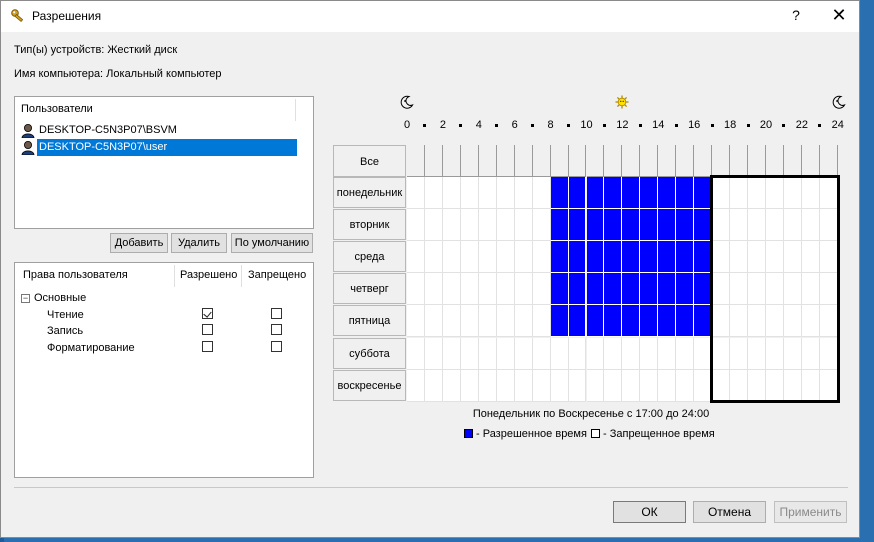  What do you see at coordinates (649, 512) in the screenshot?
I see `ok-button: ОК` at bounding box center [649, 512].